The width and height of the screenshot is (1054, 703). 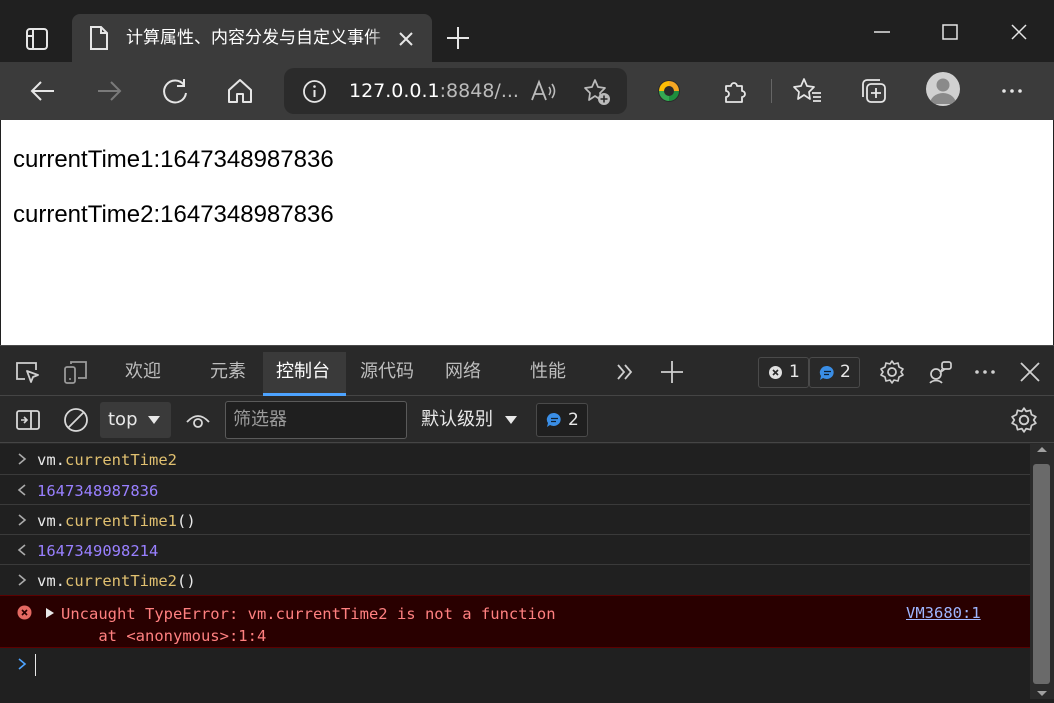 What do you see at coordinates (173, 159) in the screenshot?
I see `current-time-1-text: currentTime1:1647348987836` at bounding box center [173, 159].